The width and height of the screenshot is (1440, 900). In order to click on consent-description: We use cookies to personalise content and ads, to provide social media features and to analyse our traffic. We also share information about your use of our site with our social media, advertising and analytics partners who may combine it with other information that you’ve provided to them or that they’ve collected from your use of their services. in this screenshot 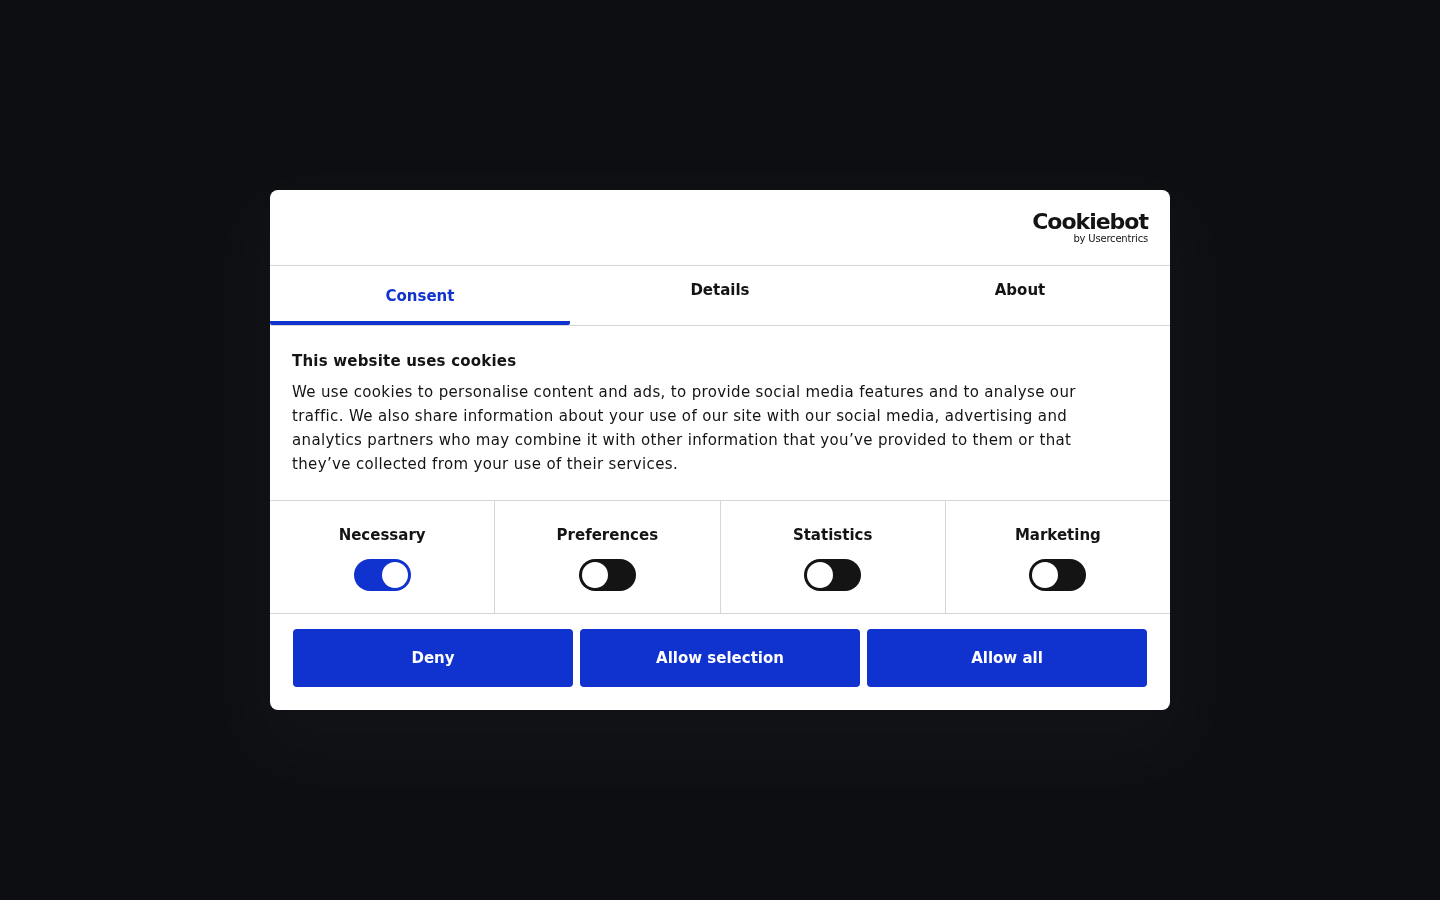, I will do `click(684, 428)`.